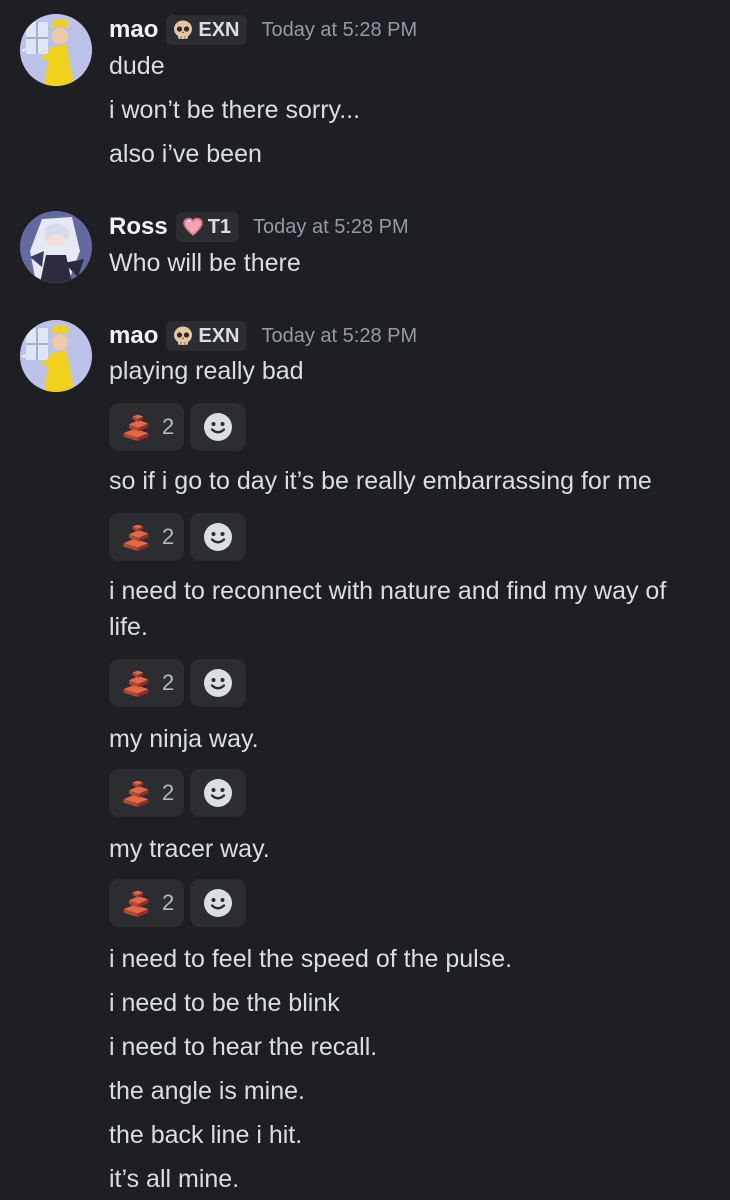  Describe the element at coordinates (138, 227) in the screenshot. I see `username: Ross` at that location.